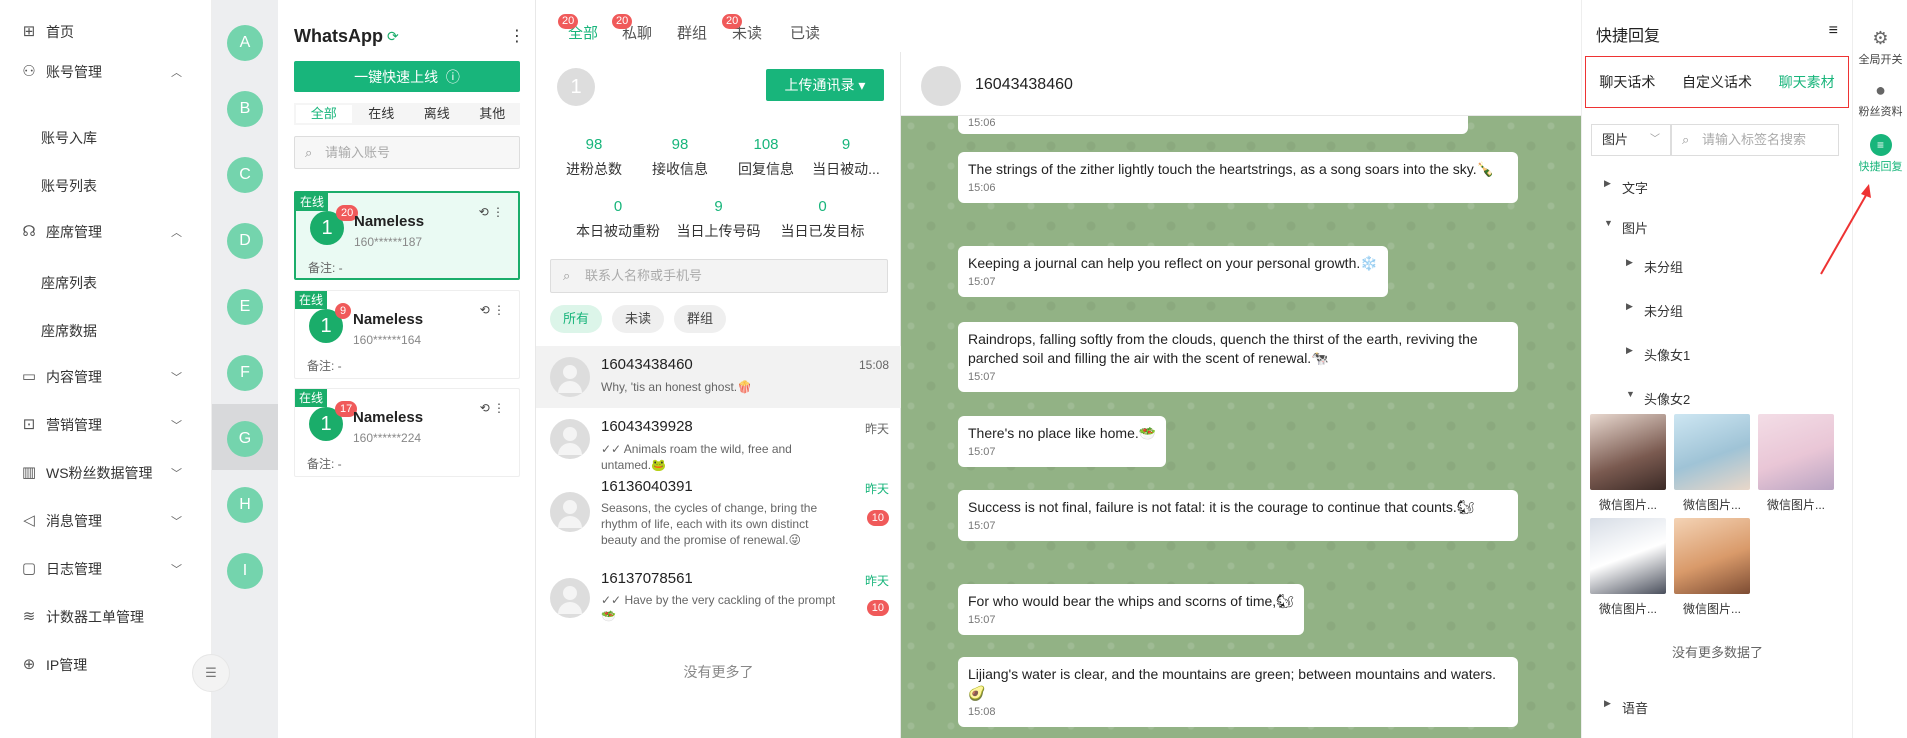 This screenshot has height=738, width=1907. What do you see at coordinates (1630, 394) in the screenshot?
I see `caret-down-icon: ▼` at bounding box center [1630, 394].